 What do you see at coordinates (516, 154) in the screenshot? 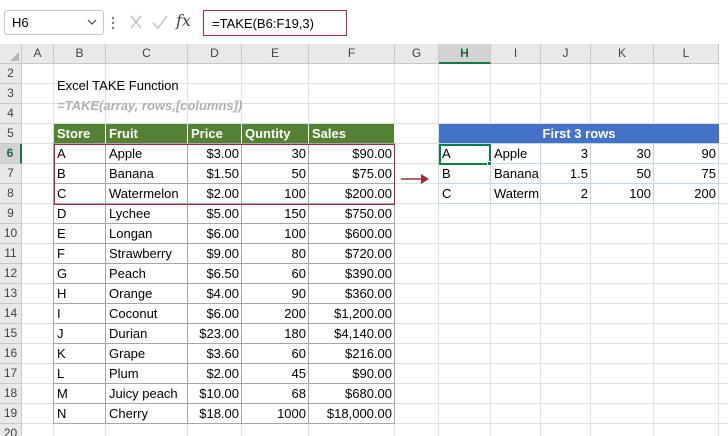
I see `result-cell: Apple` at bounding box center [516, 154].